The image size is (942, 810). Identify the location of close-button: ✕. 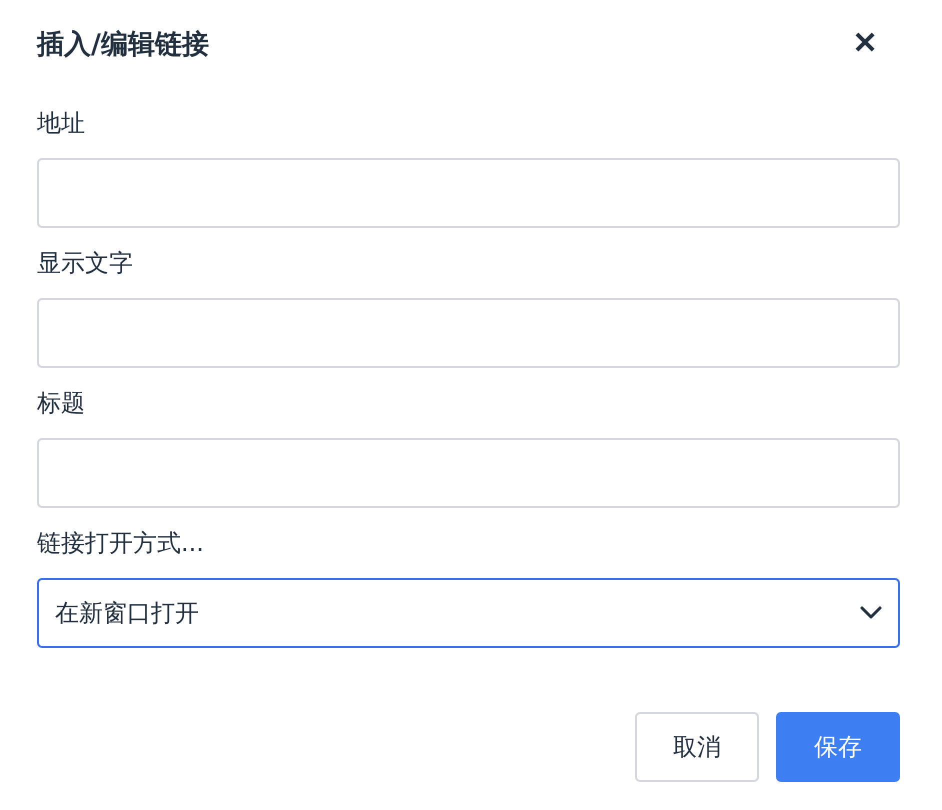
(865, 44).